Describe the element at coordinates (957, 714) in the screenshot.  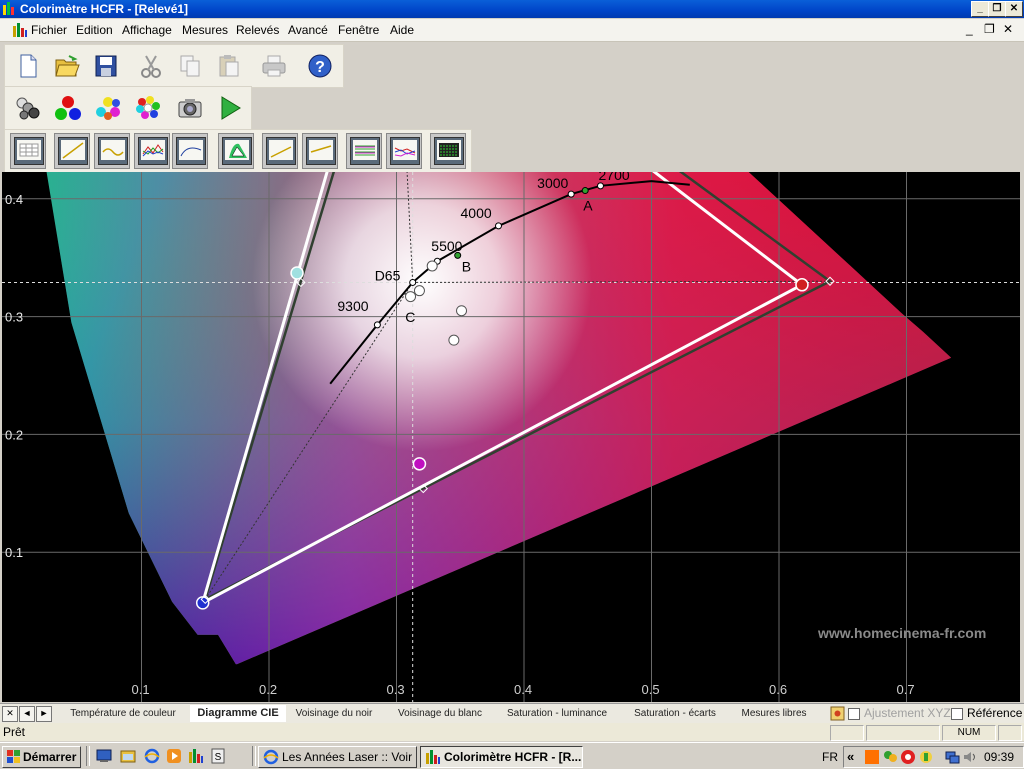
I see `reference-checkbox` at that location.